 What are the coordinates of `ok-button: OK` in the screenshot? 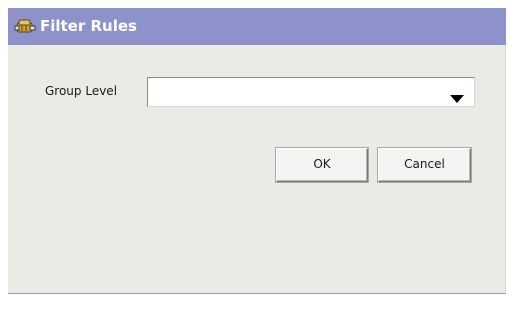 It's located at (322, 165).